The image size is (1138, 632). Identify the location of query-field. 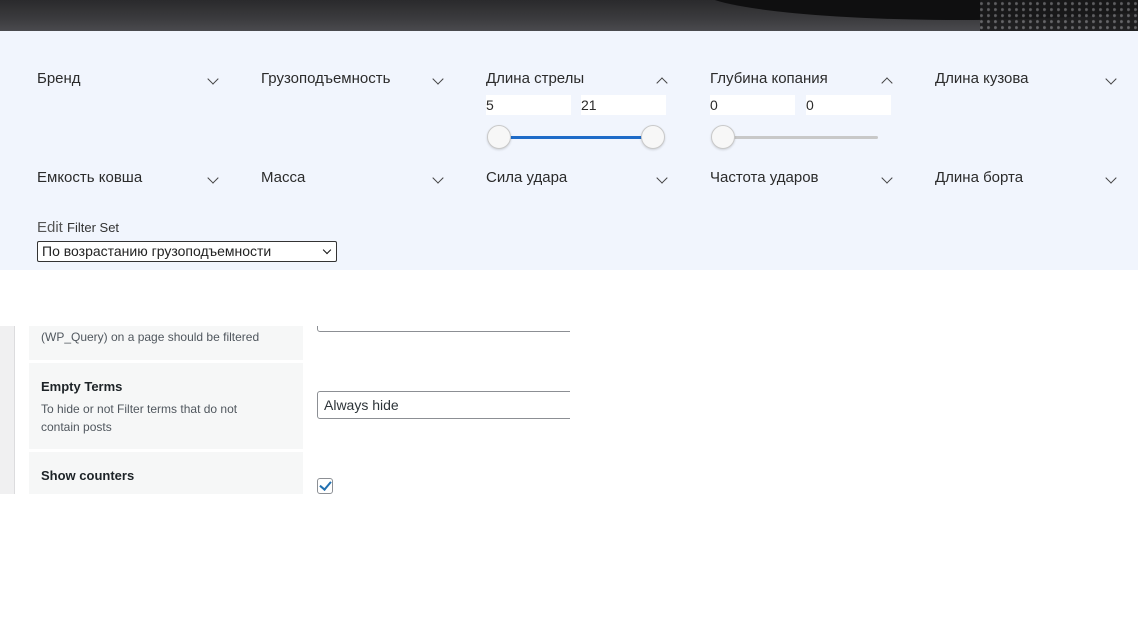
(443, 329).